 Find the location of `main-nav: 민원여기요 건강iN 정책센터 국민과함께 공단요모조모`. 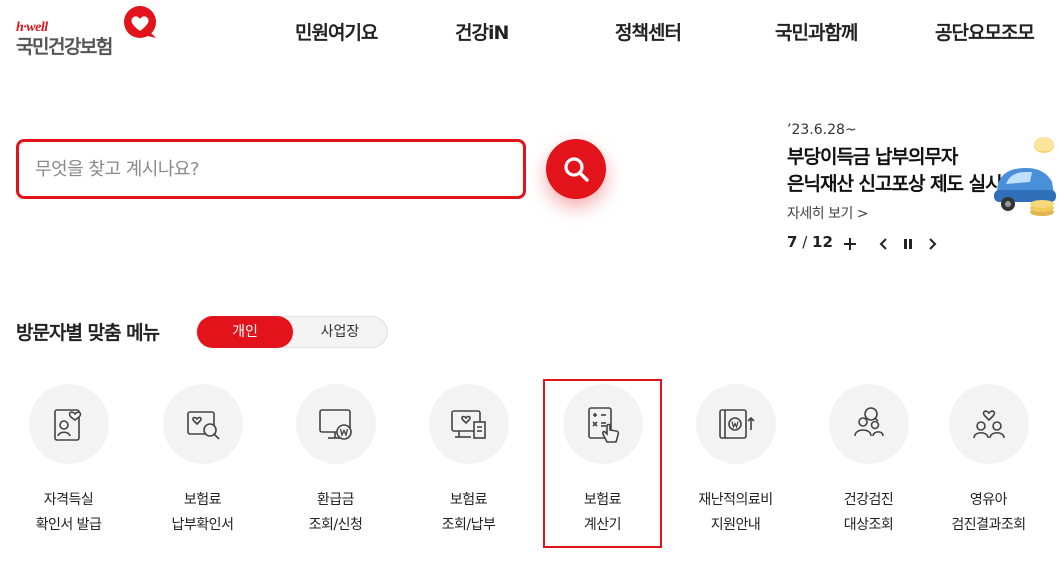

main-nav: 민원여기요 건강iN 정책센터 국민과함께 공단요모조모 is located at coordinates (528, 33).